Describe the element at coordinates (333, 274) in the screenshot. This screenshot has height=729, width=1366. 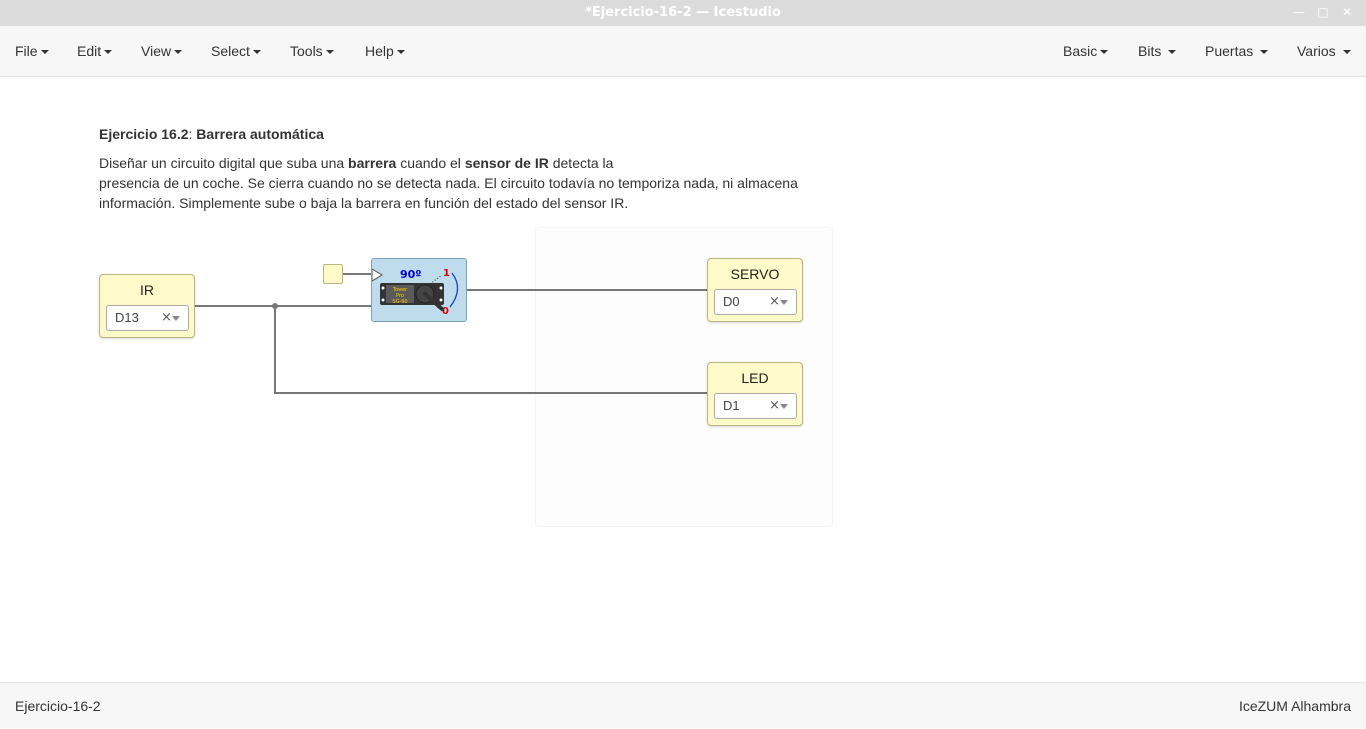
I see `constant-input-block` at that location.